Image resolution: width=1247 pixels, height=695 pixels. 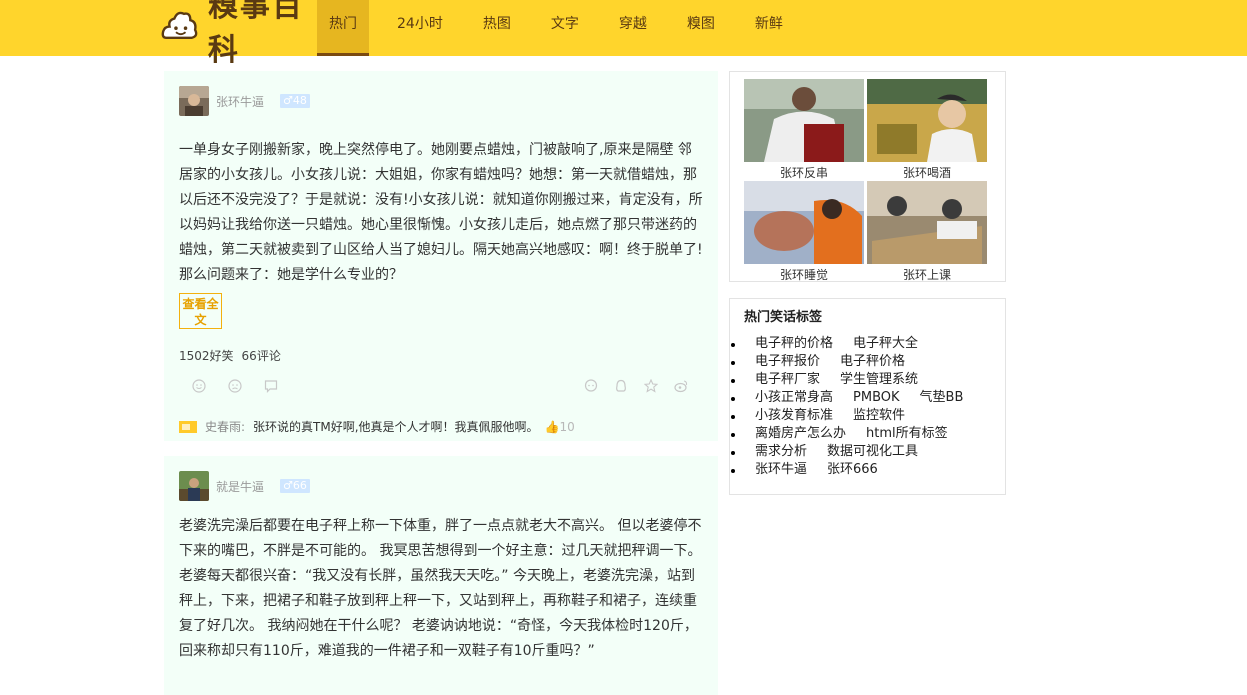 What do you see at coordinates (852, 469) in the screenshot?
I see `tag-link: 张环666` at bounding box center [852, 469].